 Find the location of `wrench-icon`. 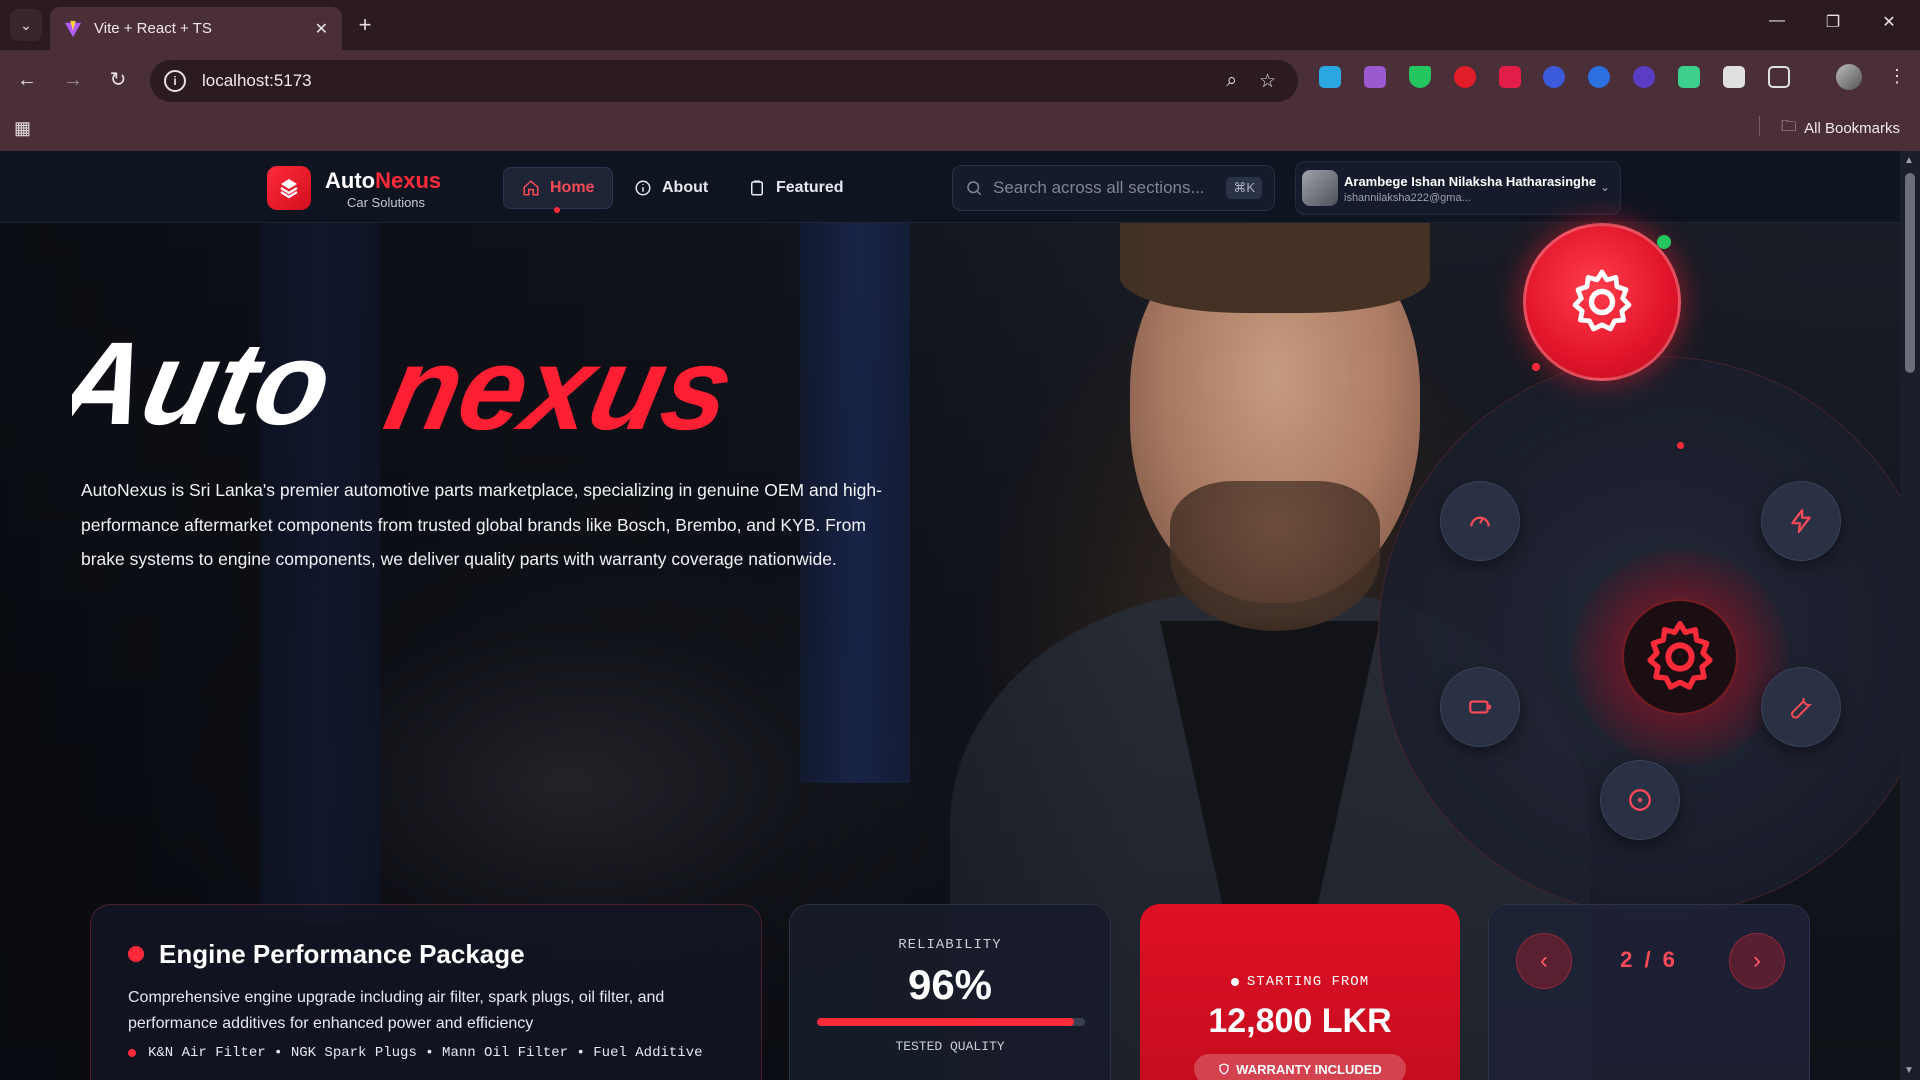

wrench-icon is located at coordinates (1801, 708).